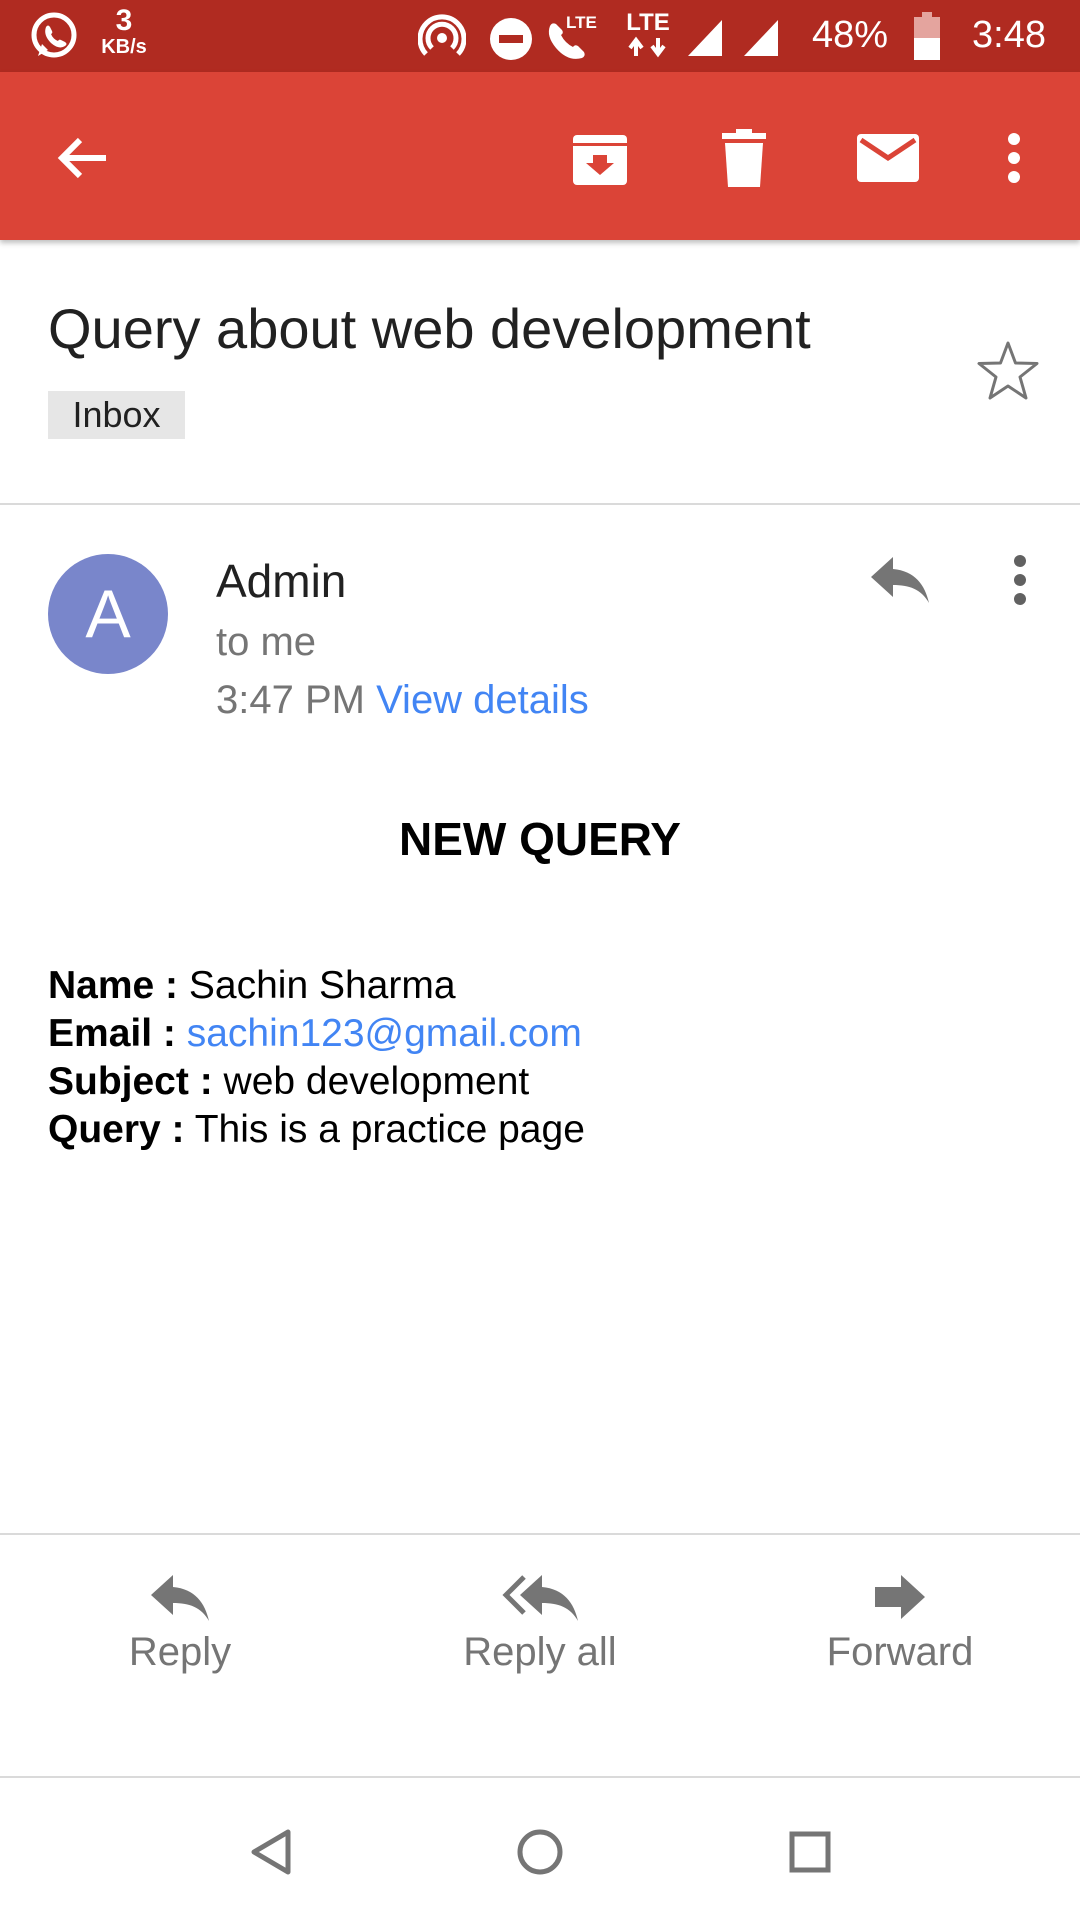 This screenshot has width=1080, height=1920. I want to click on nav-recents-button, so click(810, 1852).